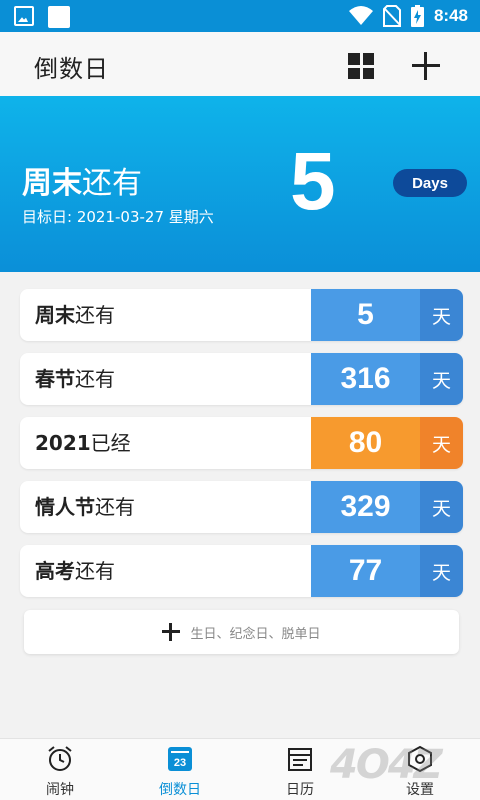 The width and height of the screenshot is (480, 800). Describe the element at coordinates (365, 507) in the screenshot. I see `event-count: 329` at that location.